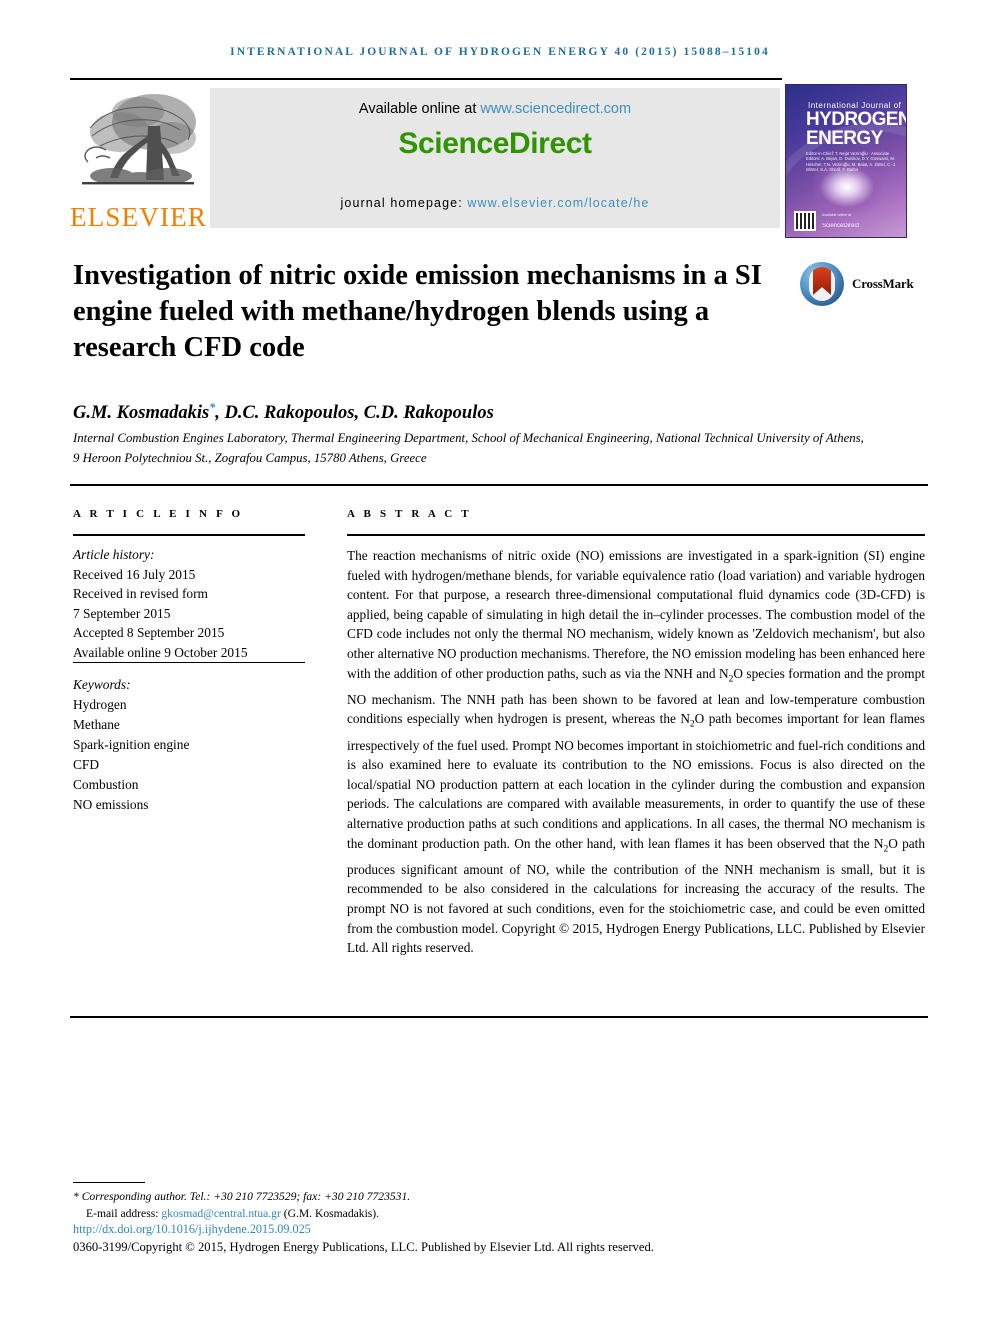 The height and width of the screenshot is (1323, 992). What do you see at coordinates (419, 109) in the screenshot?
I see `available-online-label: Available online at` at bounding box center [419, 109].